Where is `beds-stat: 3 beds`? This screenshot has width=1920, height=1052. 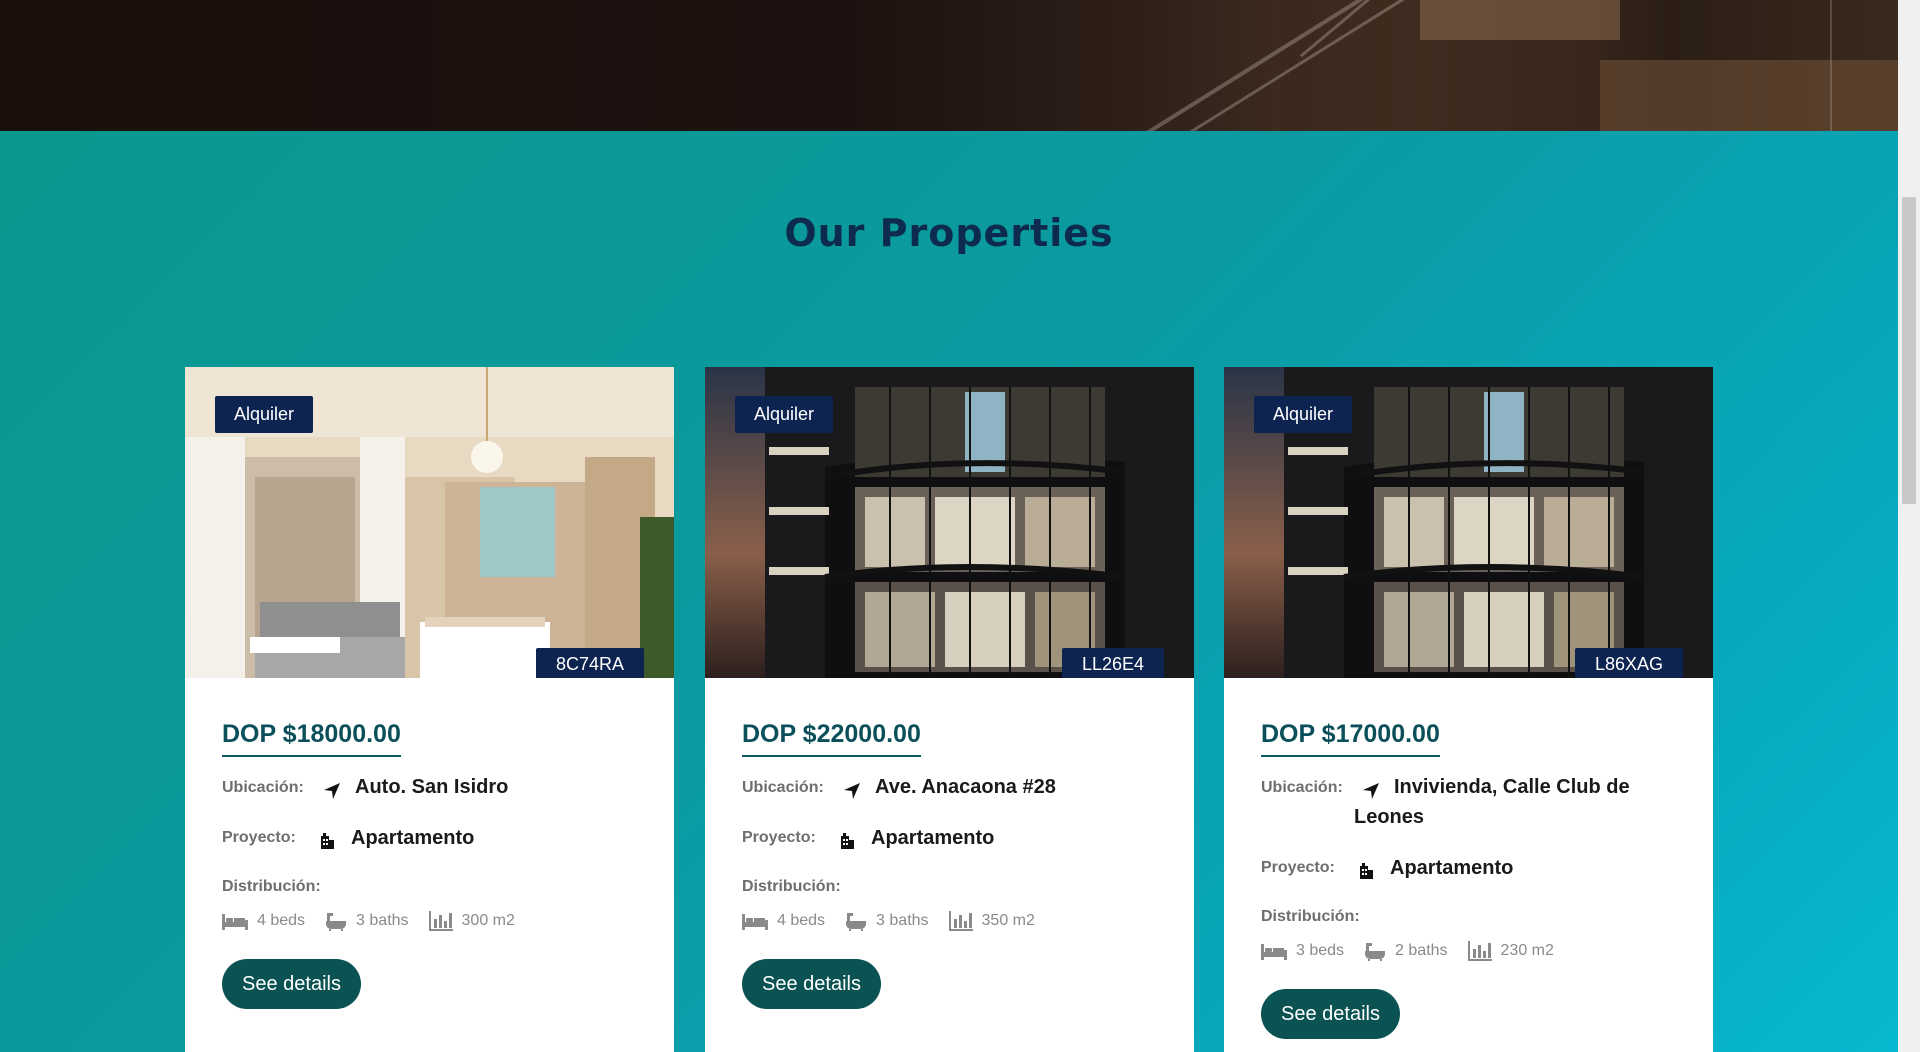
beds-stat: 3 beds is located at coordinates (1302, 951).